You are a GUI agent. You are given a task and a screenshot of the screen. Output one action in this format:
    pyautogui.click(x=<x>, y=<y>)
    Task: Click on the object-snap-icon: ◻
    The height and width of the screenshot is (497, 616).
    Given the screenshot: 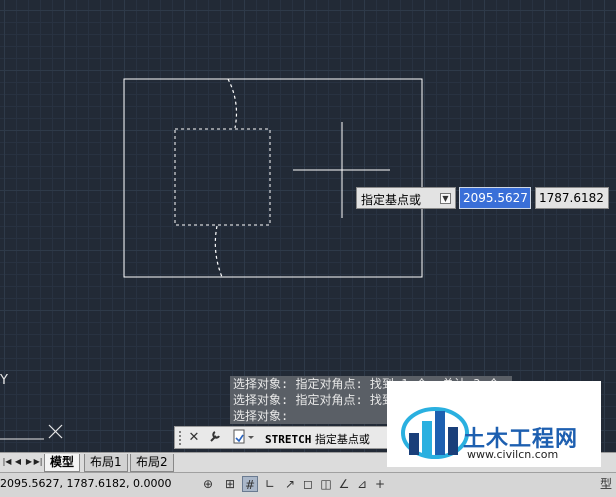 What is the action you would take?
    pyautogui.click(x=308, y=484)
    